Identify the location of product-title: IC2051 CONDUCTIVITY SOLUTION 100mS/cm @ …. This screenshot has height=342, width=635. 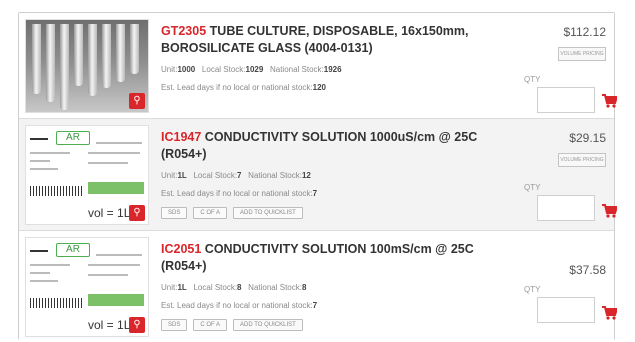
(341, 258).